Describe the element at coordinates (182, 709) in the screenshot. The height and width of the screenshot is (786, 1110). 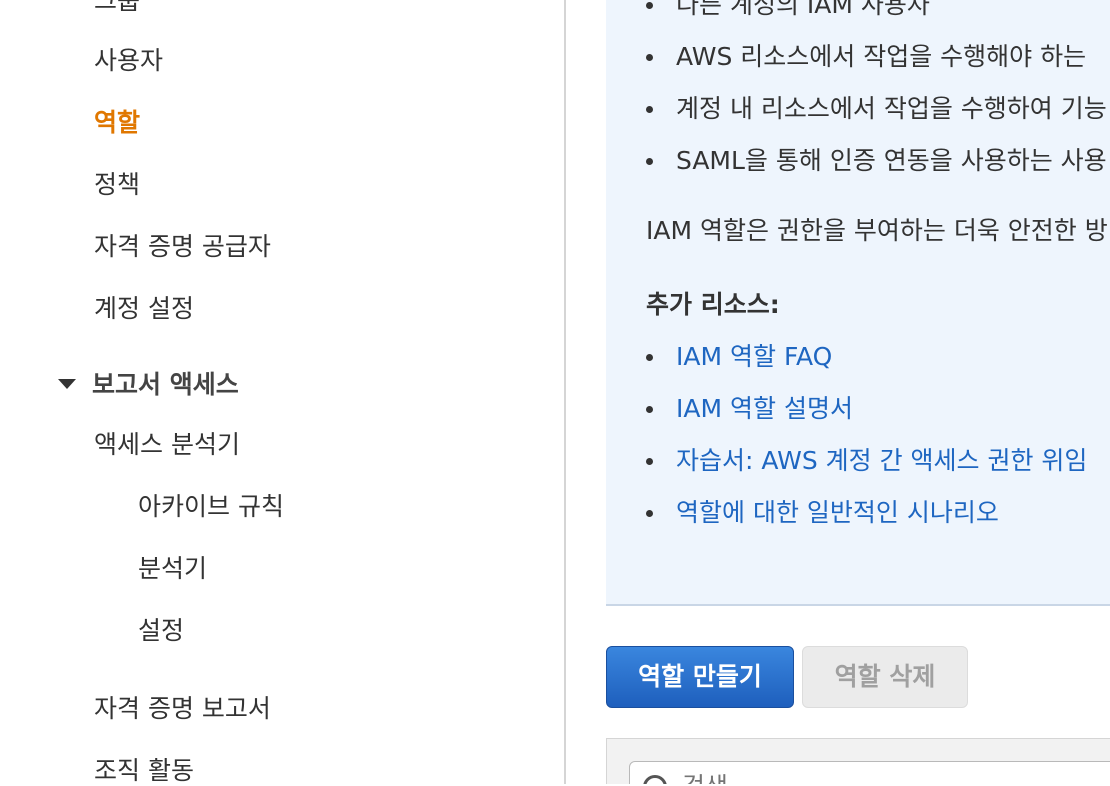
I see `sidebar-item-credential-report: 자격 증명 보고서` at that location.